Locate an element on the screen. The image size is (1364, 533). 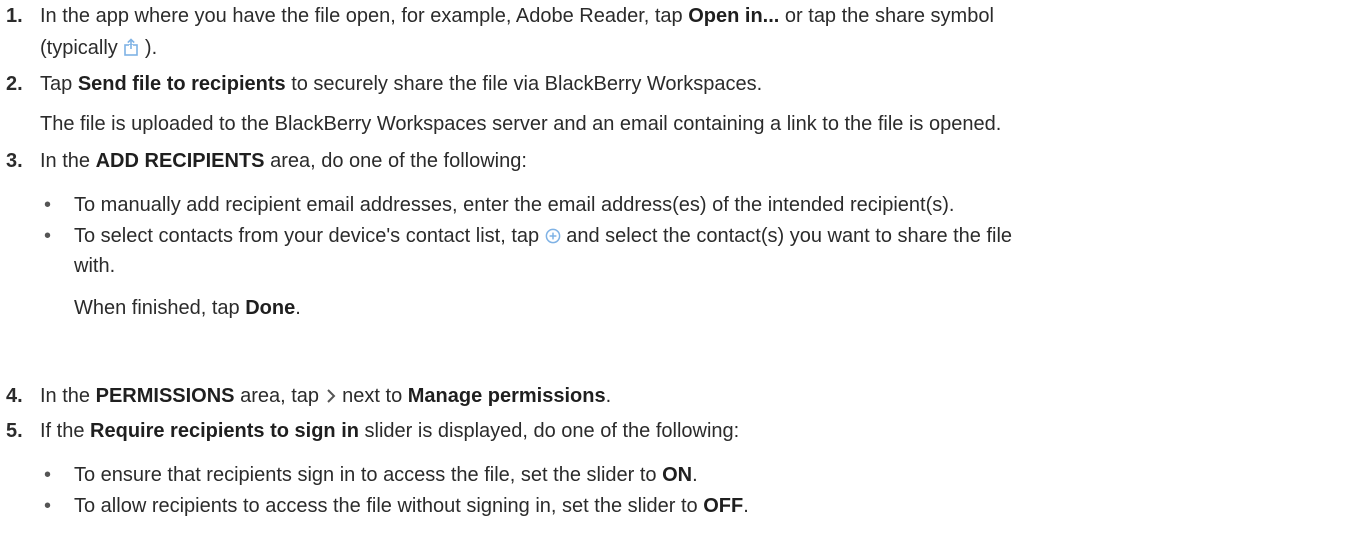
off-label: OFF is located at coordinates (723, 506).